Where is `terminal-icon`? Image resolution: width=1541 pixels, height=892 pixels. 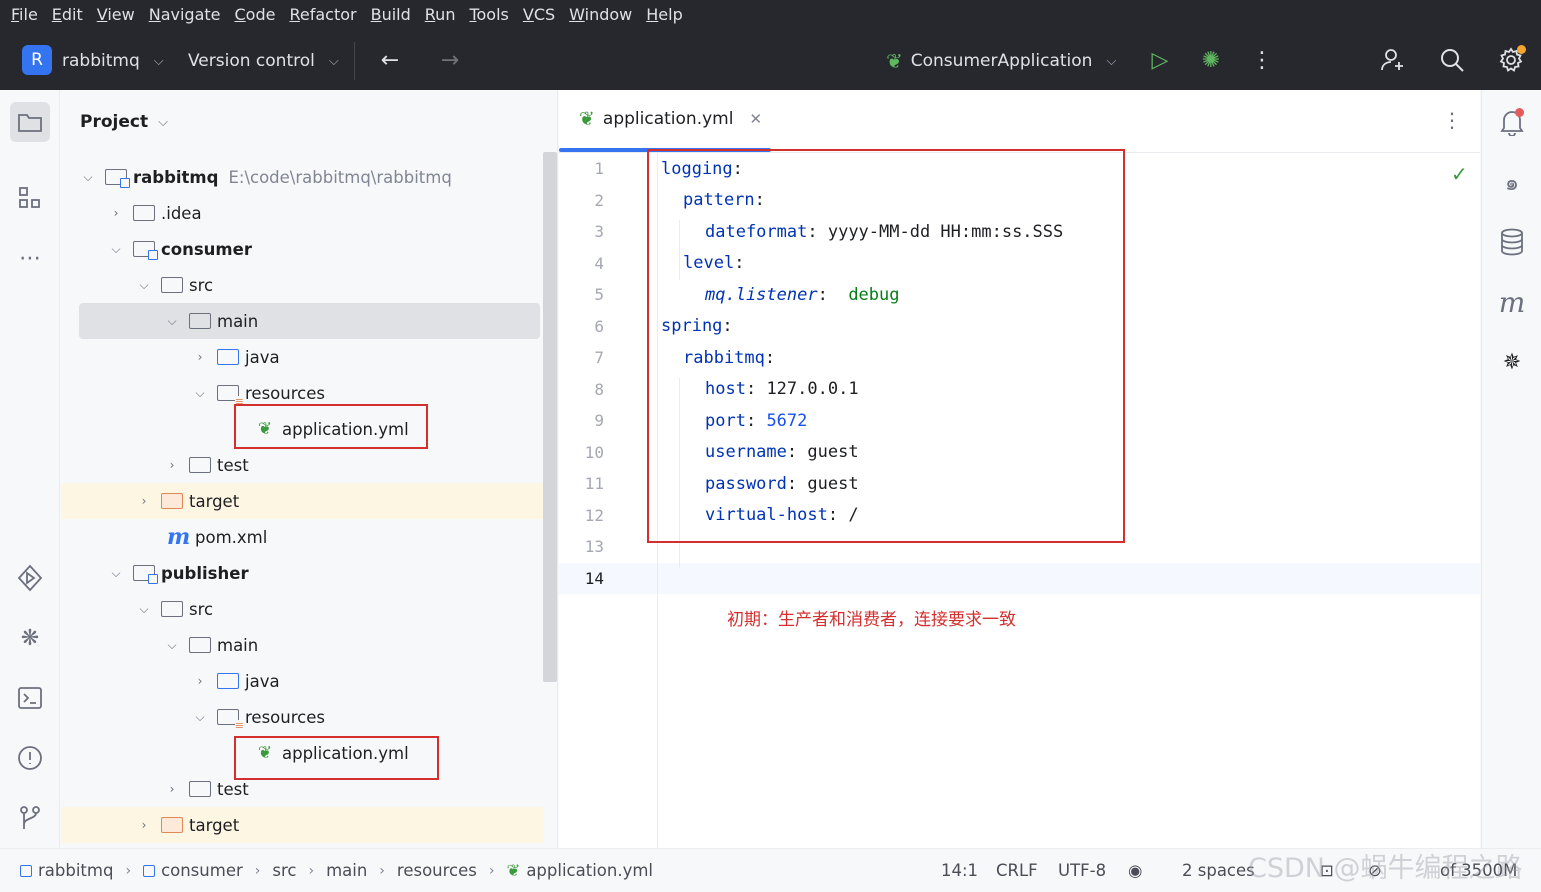 terminal-icon is located at coordinates (30, 698).